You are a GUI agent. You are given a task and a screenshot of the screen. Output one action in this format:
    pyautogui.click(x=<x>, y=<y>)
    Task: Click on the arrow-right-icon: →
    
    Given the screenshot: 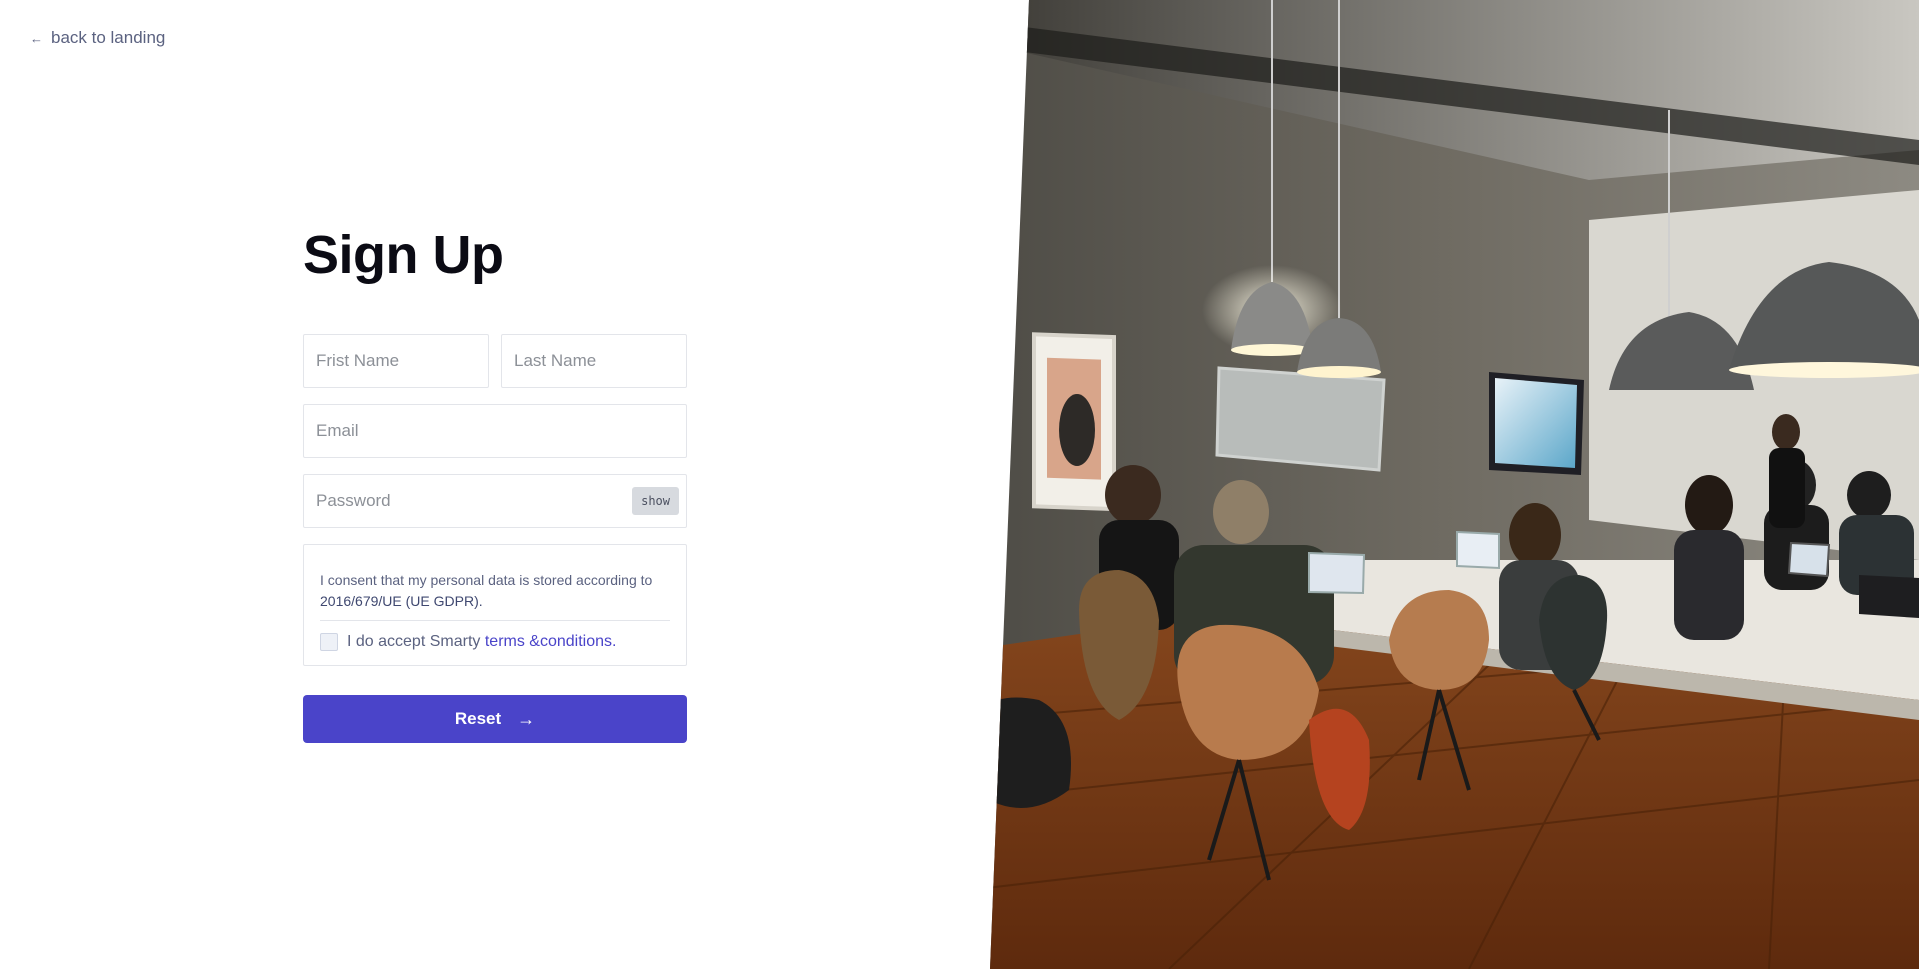 What is the action you would take?
    pyautogui.click(x=526, y=718)
    